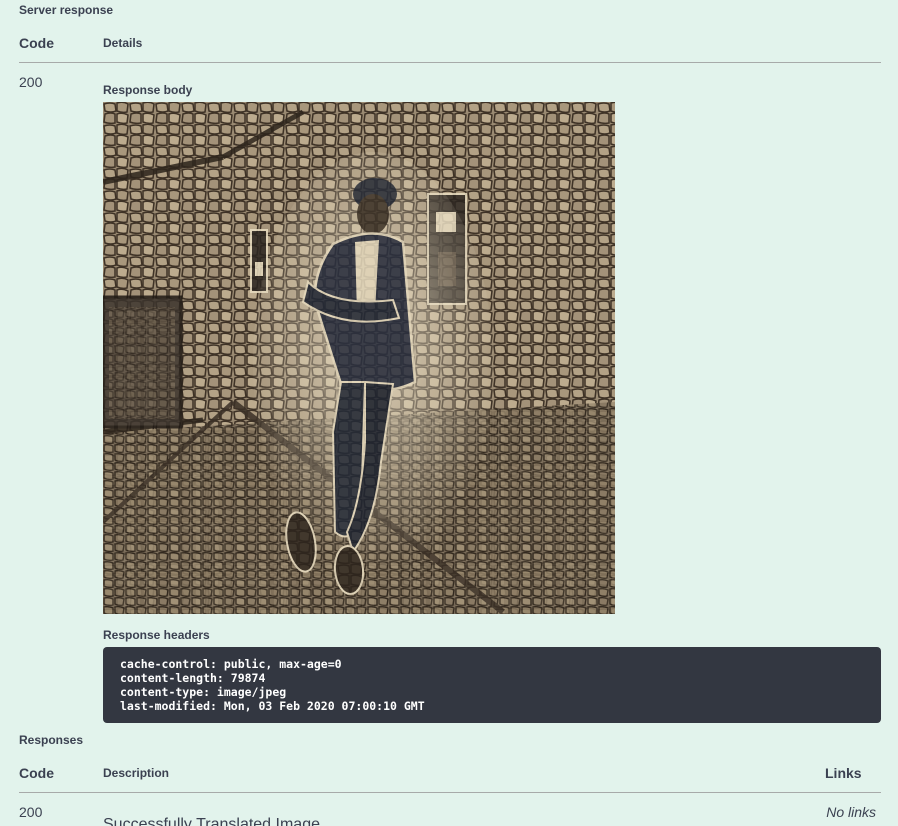  I want to click on response-body-title: Response body, so click(148, 90).